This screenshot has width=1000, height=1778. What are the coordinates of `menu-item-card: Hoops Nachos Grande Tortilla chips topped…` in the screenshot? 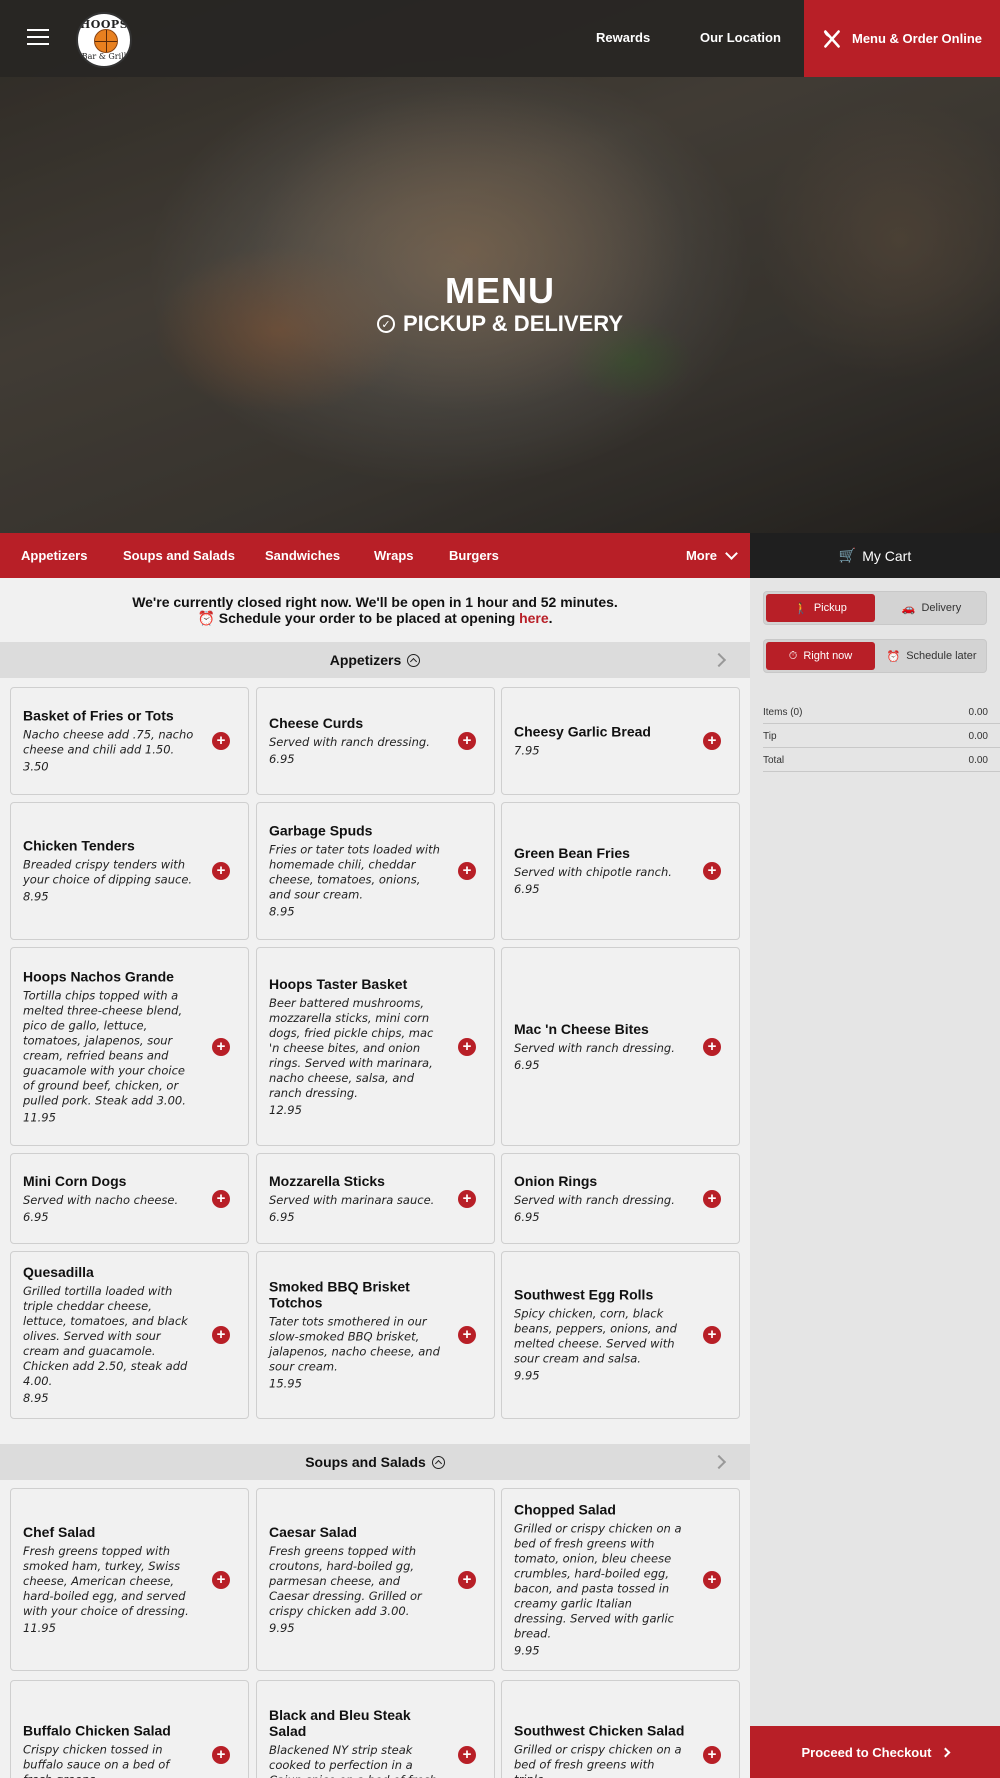 It's located at (129, 1046).